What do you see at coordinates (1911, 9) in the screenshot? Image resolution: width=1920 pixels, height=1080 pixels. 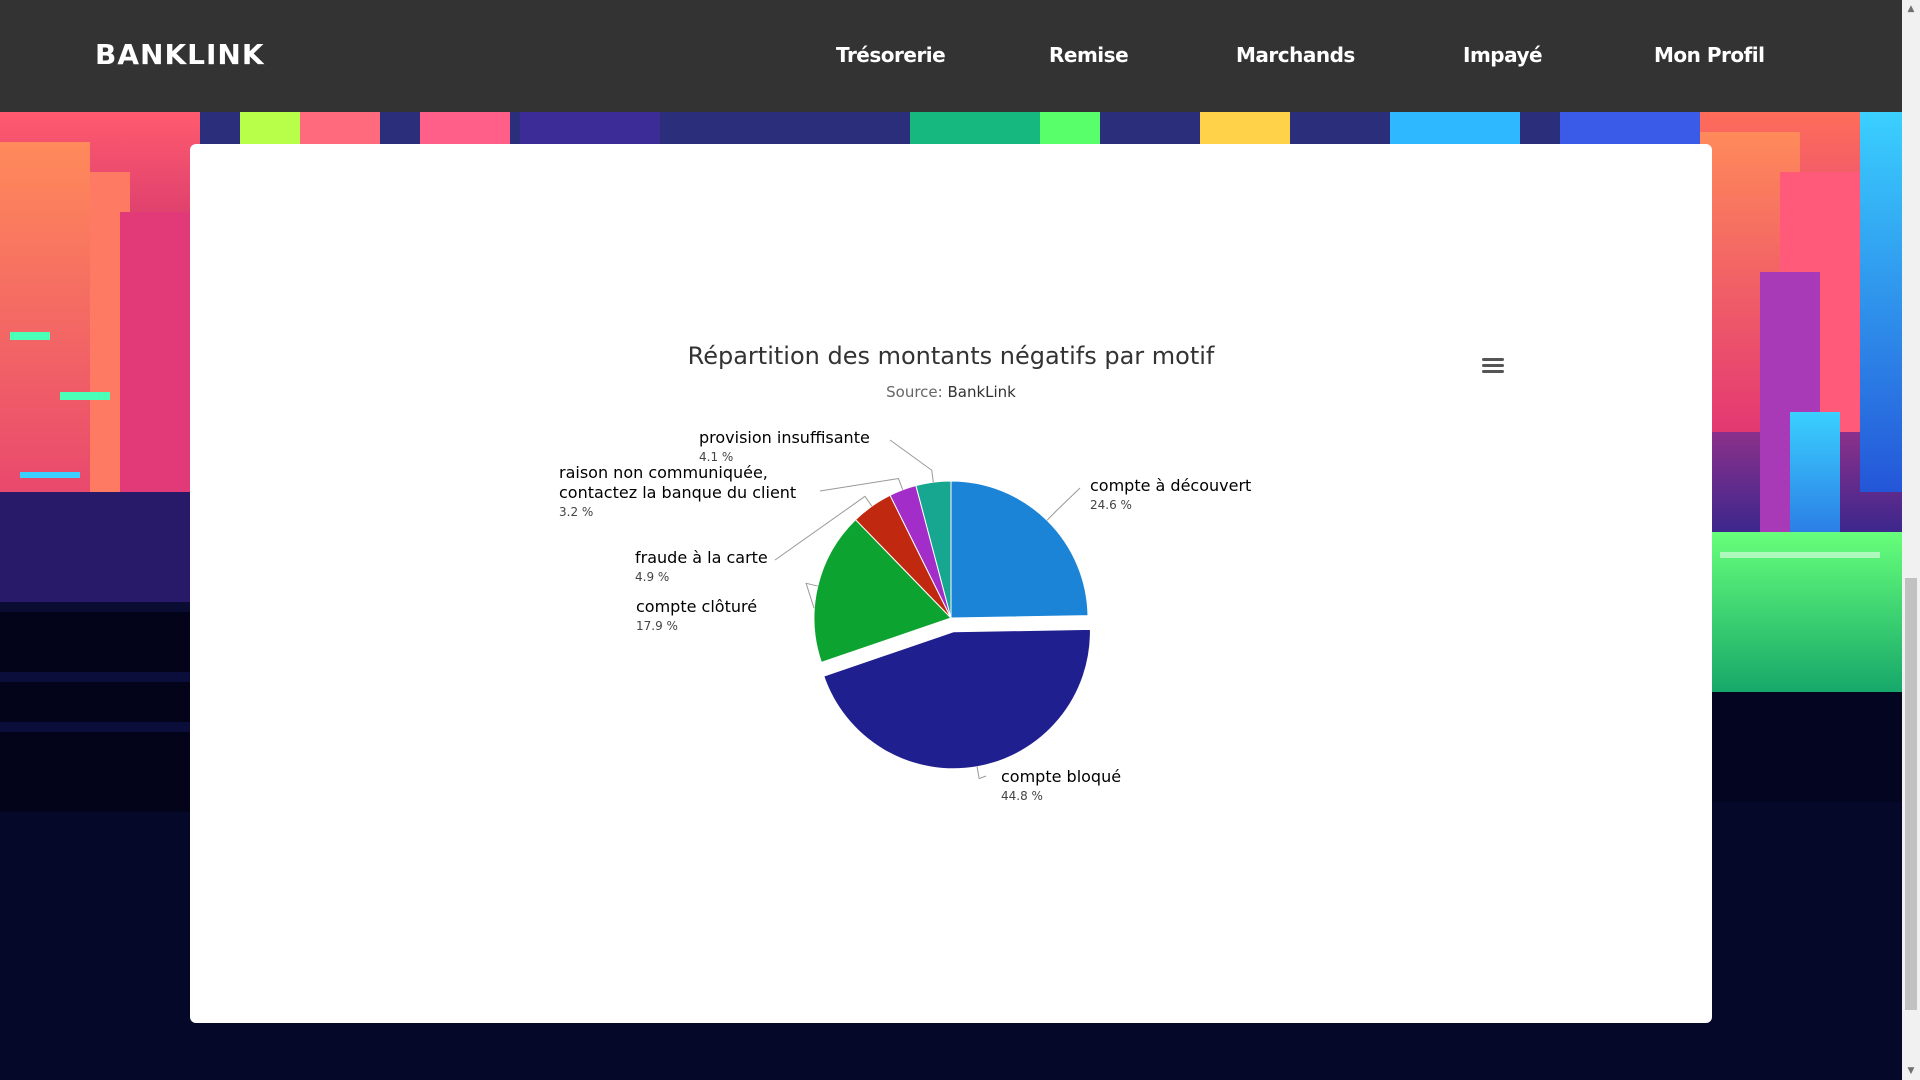 I see `scroll-up-icon: ▲` at bounding box center [1911, 9].